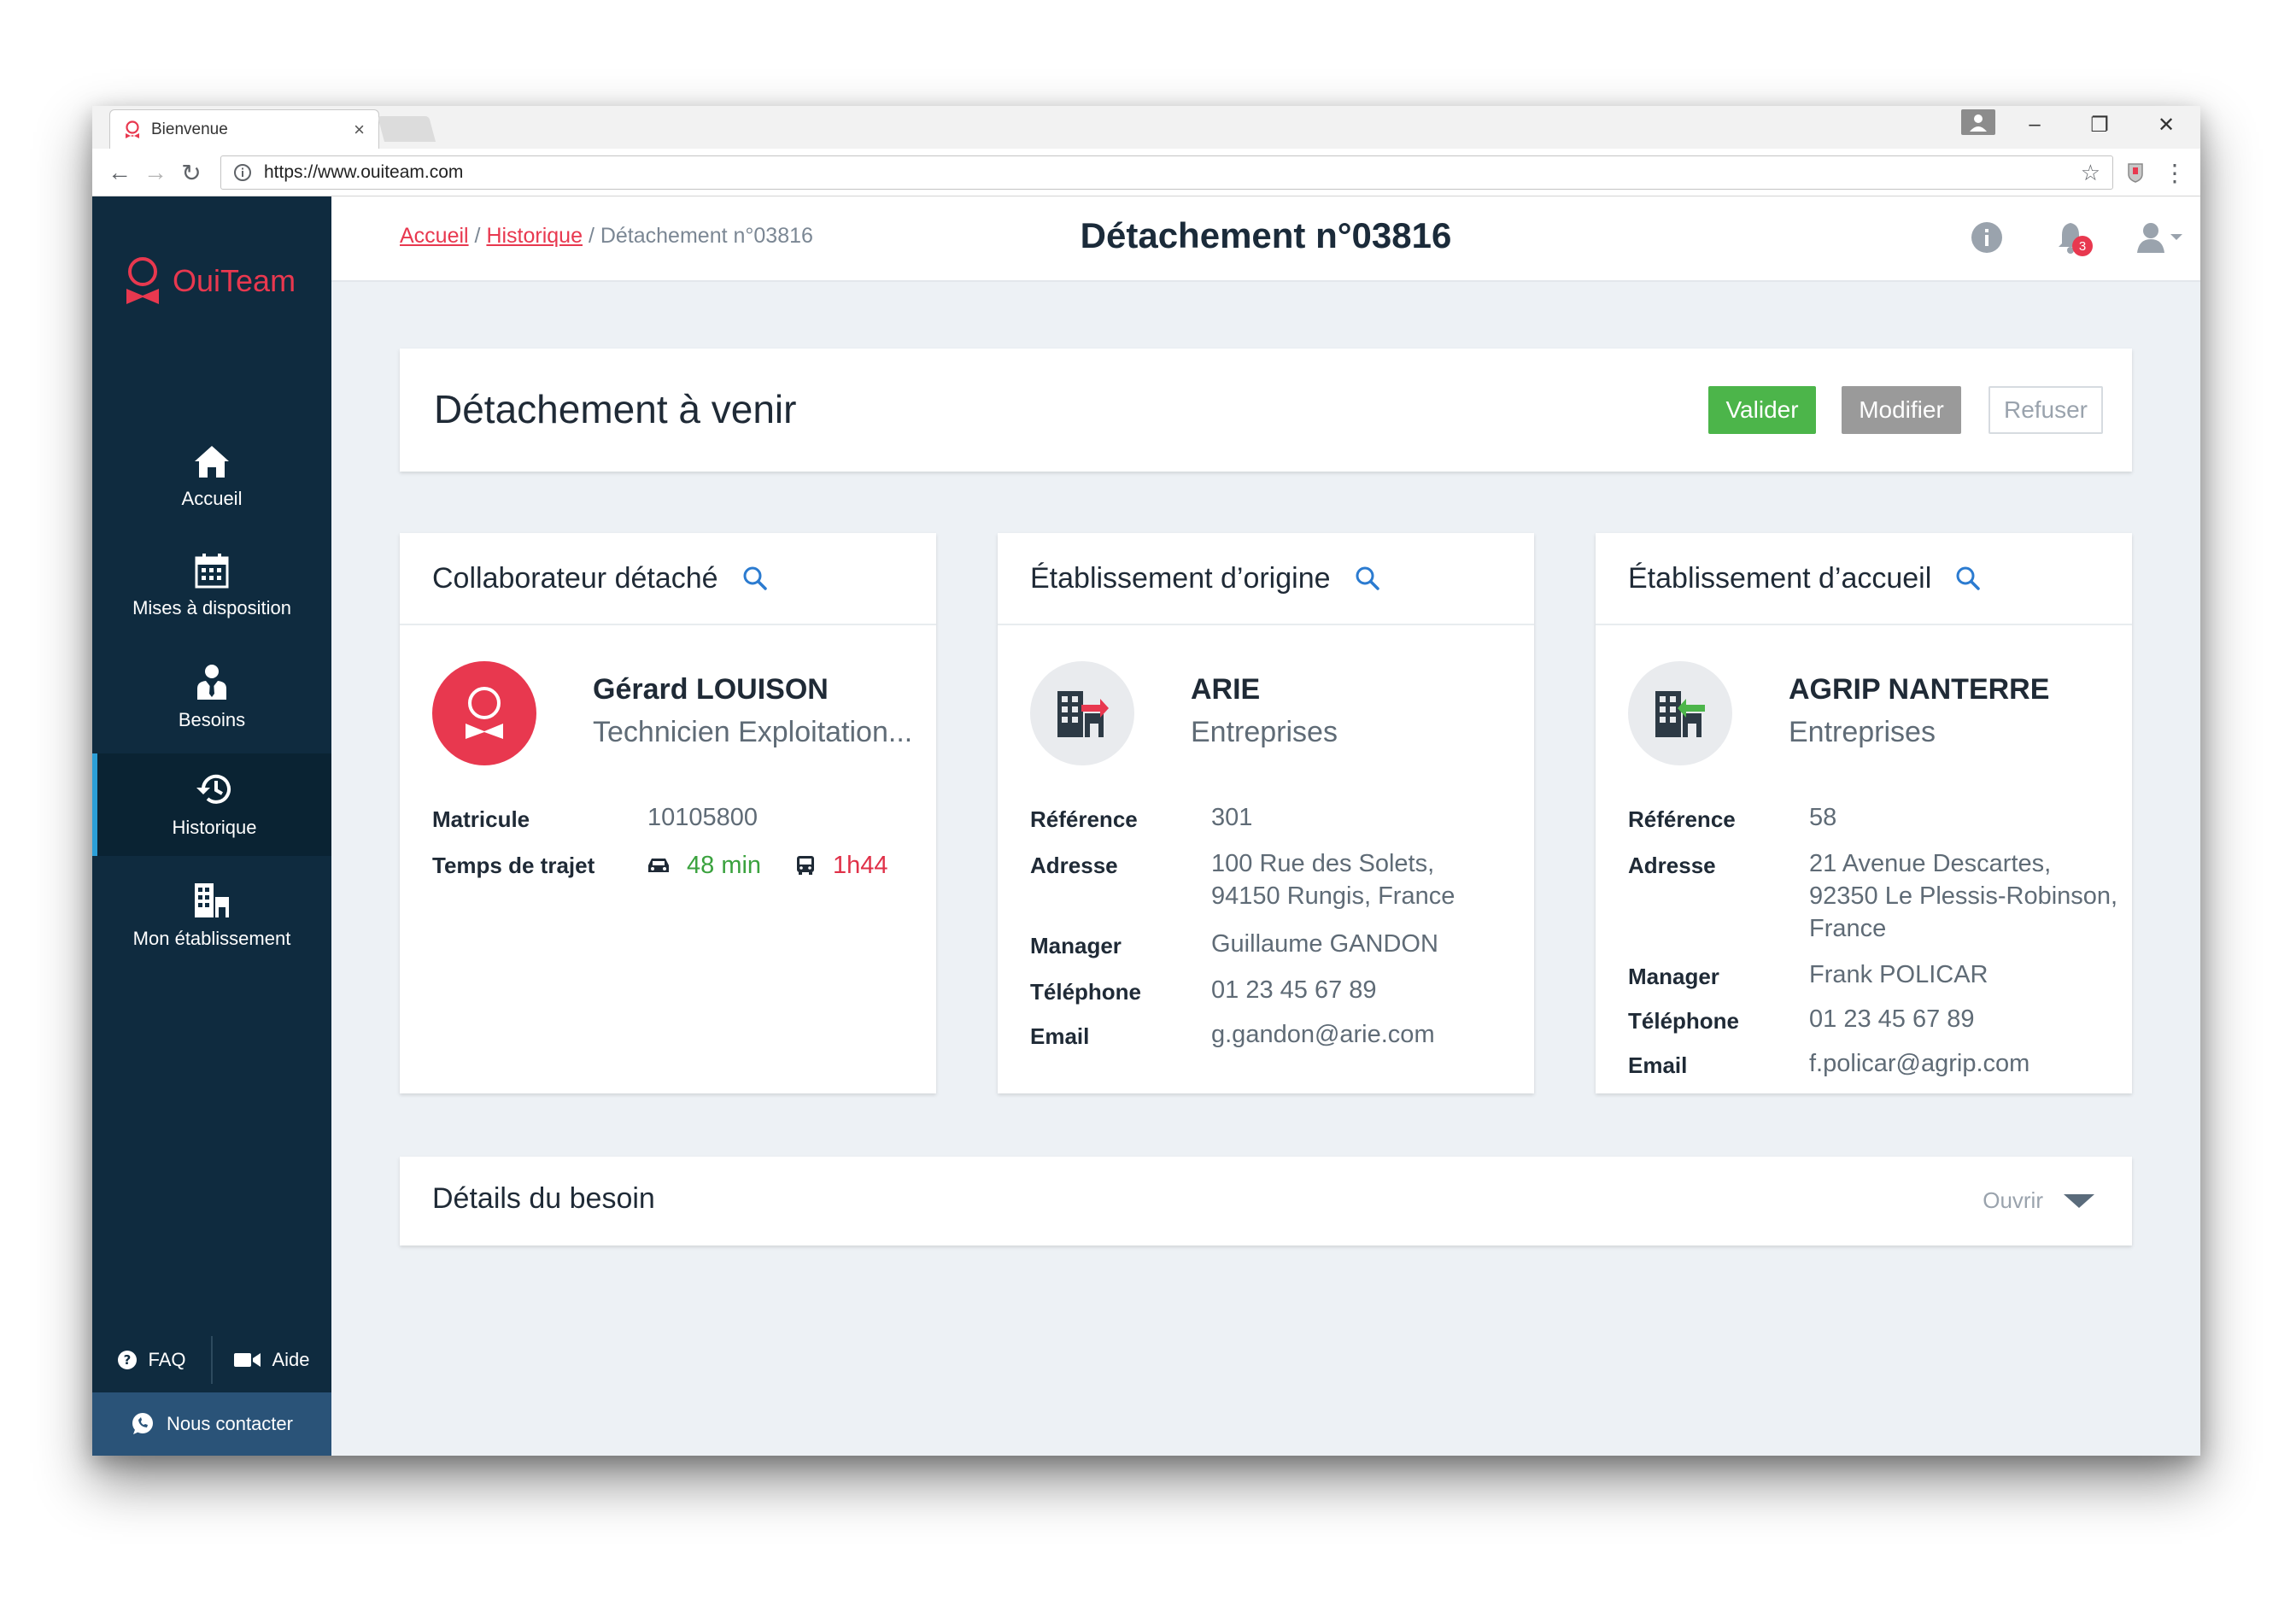 The width and height of the screenshot is (2296, 1606). Describe the element at coordinates (1898, 975) in the screenshot. I see `manager-value: Frank POLICAR` at that location.